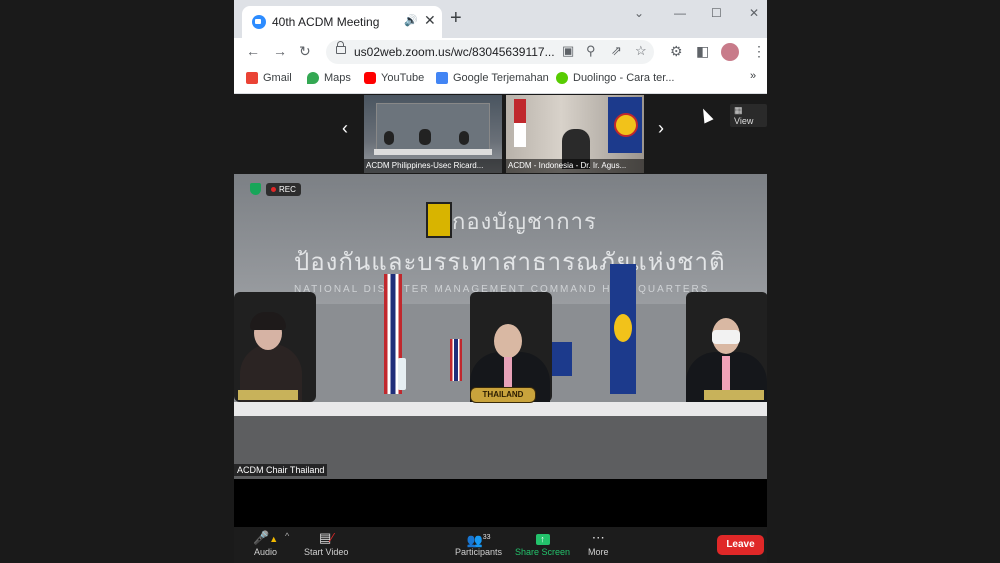  What do you see at coordinates (500, 19) in the screenshot?
I see `tab-strip: 40th ACDM Meeting 🔊 ✕ + ⌄ — ☐ ✕` at bounding box center [500, 19].